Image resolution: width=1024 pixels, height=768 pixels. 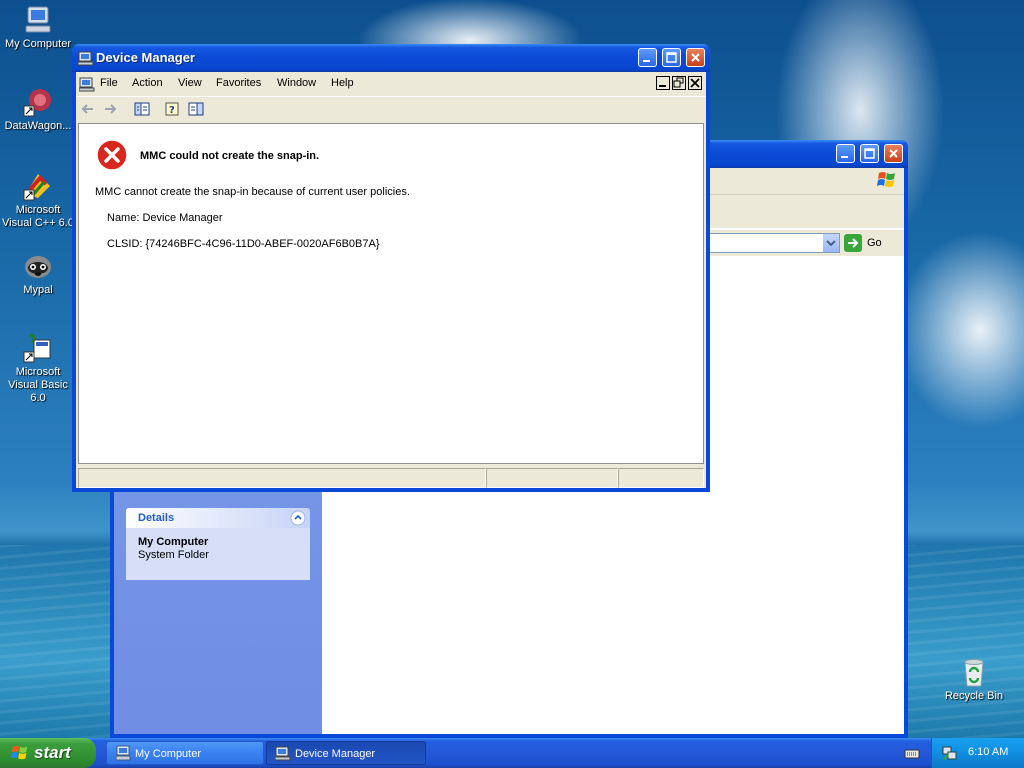 I want to click on system-tray: 6:10 AM, so click(x=977, y=753).